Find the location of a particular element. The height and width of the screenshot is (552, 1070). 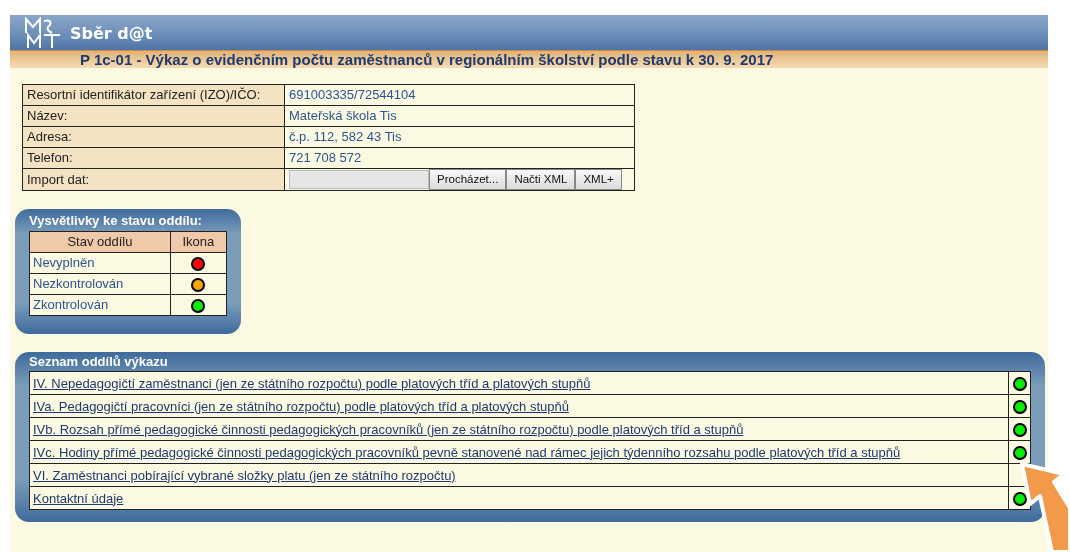

column-header: Stav oddílu is located at coordinates (100, 242).